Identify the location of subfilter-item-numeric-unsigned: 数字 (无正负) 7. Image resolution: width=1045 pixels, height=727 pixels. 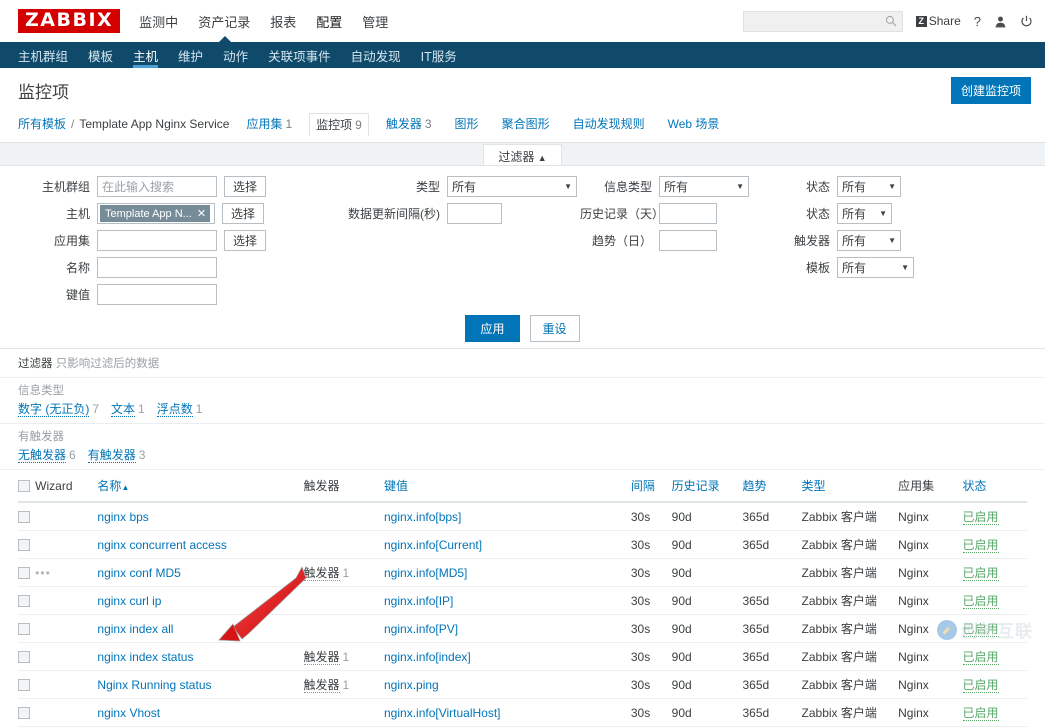
(58, 408).